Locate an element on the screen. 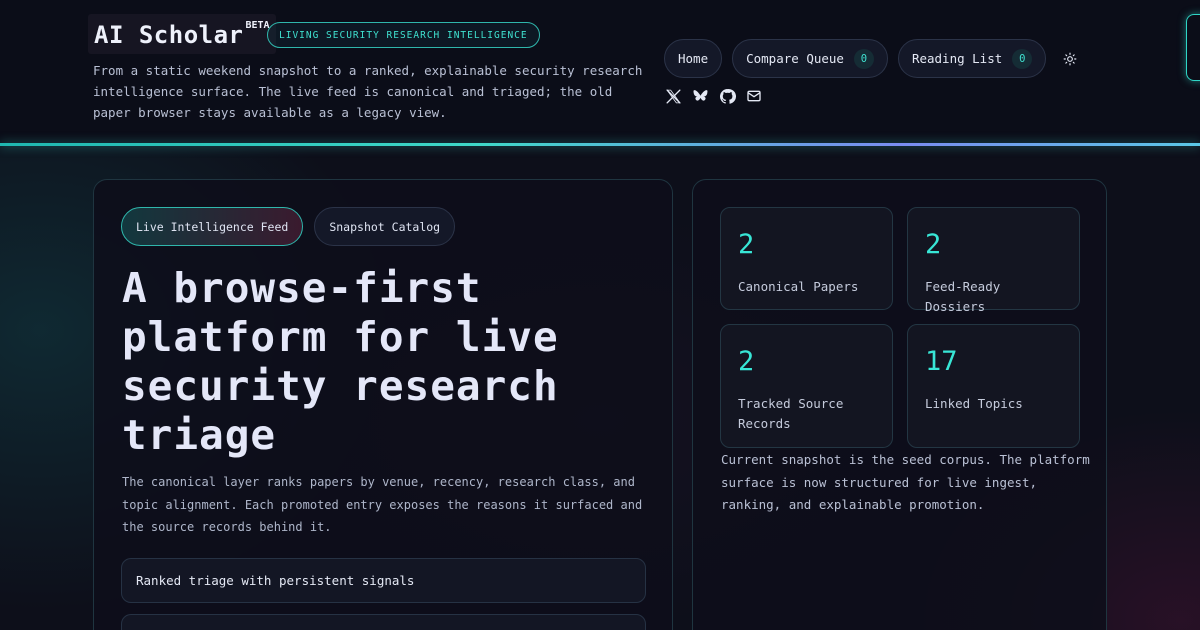 The height and width of the screenshot is (630, 1200). brand-logo: AI Scholar BETA is located at coordinates (182, 34).